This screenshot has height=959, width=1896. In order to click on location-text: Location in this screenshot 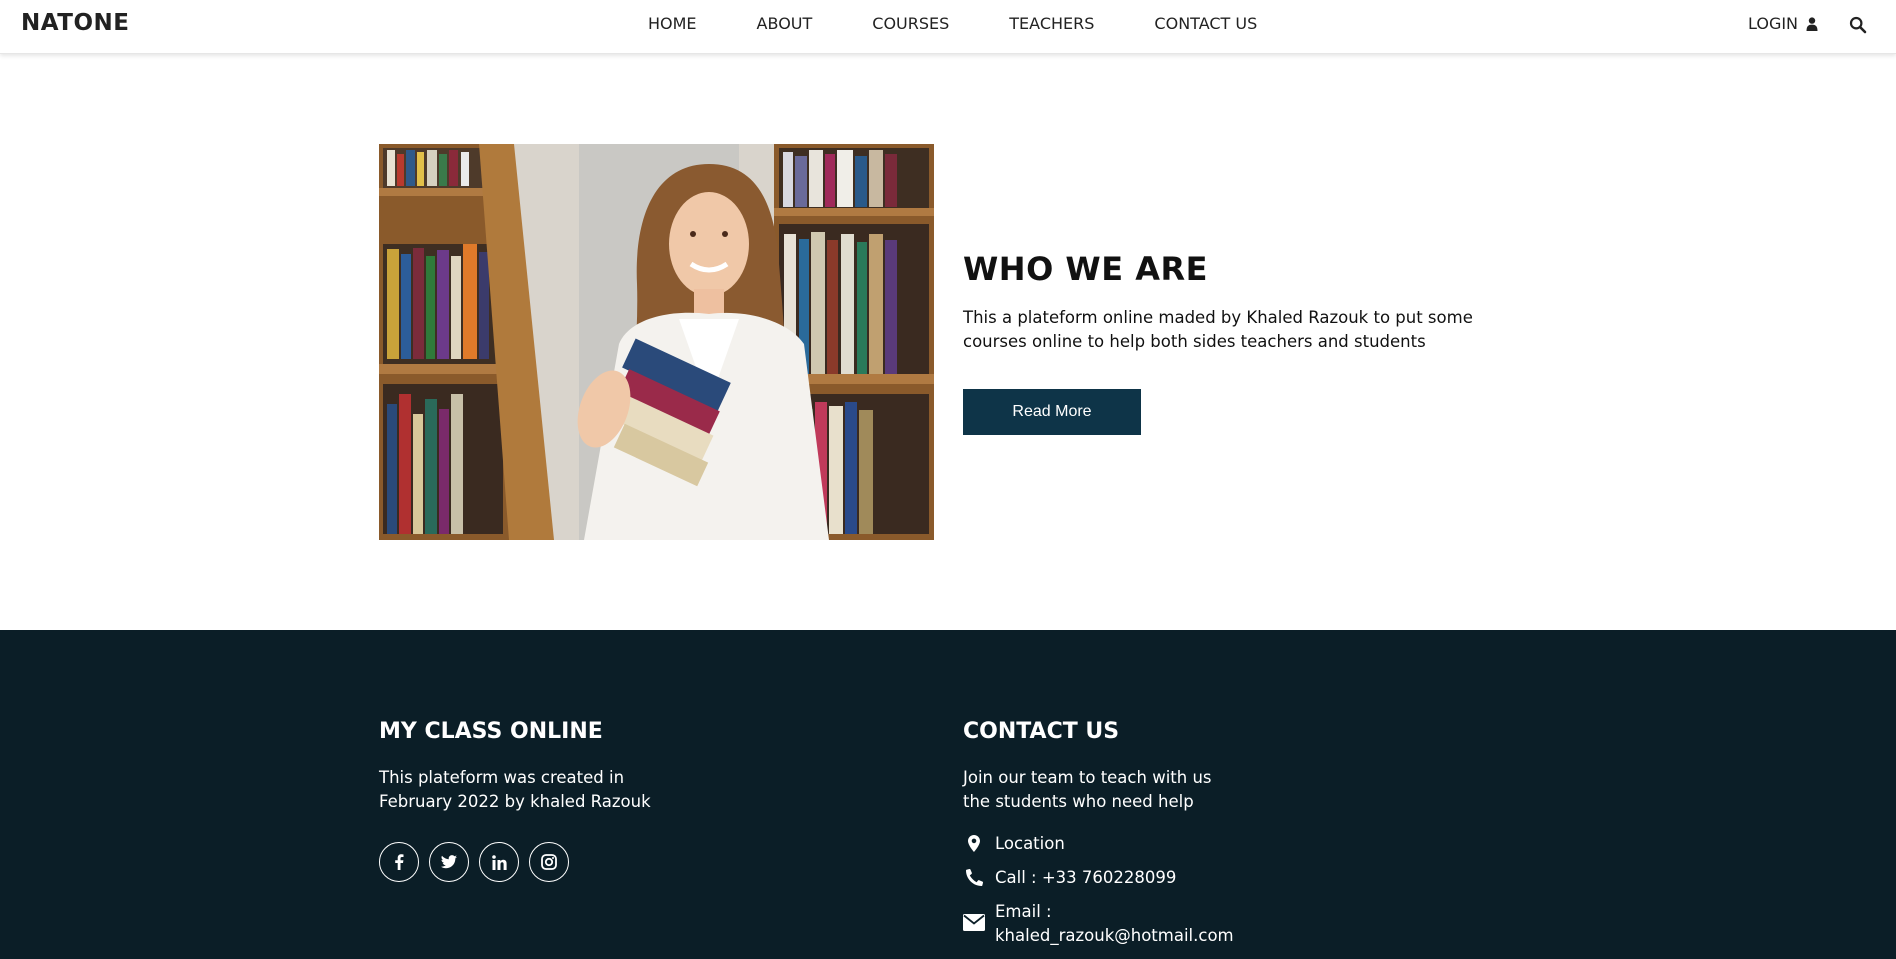, I will do `click(1030, 843)`.